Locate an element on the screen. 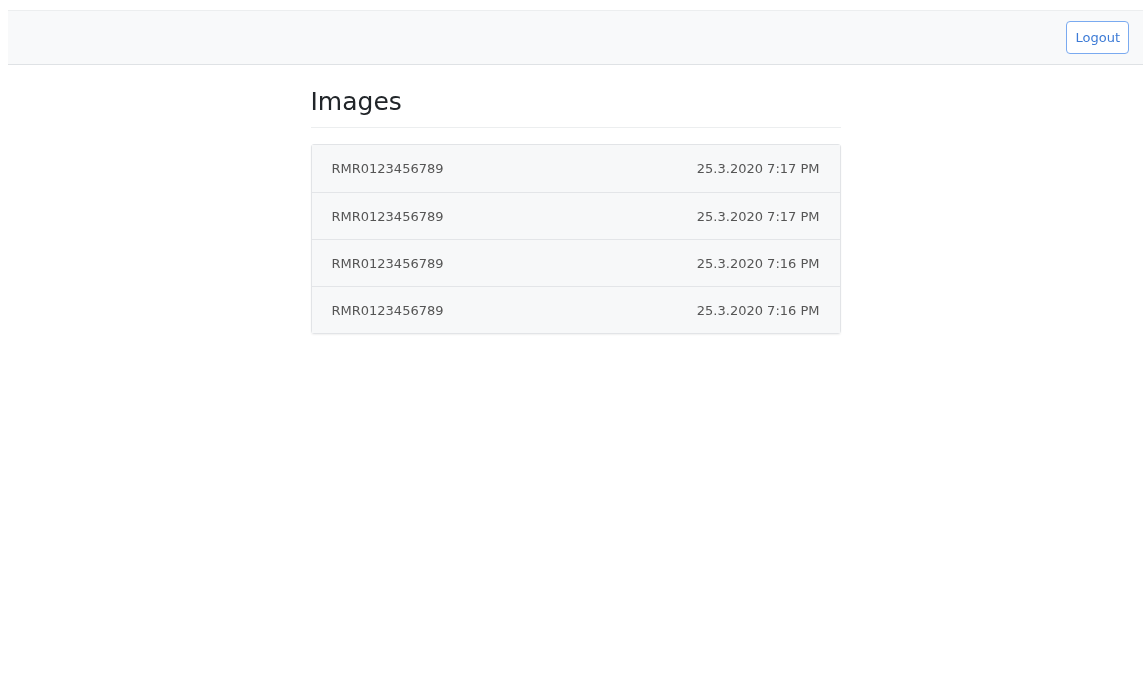 This screenshot has height=684, width=1143. logout-button: Logout is located at coordinates (1097, 37).